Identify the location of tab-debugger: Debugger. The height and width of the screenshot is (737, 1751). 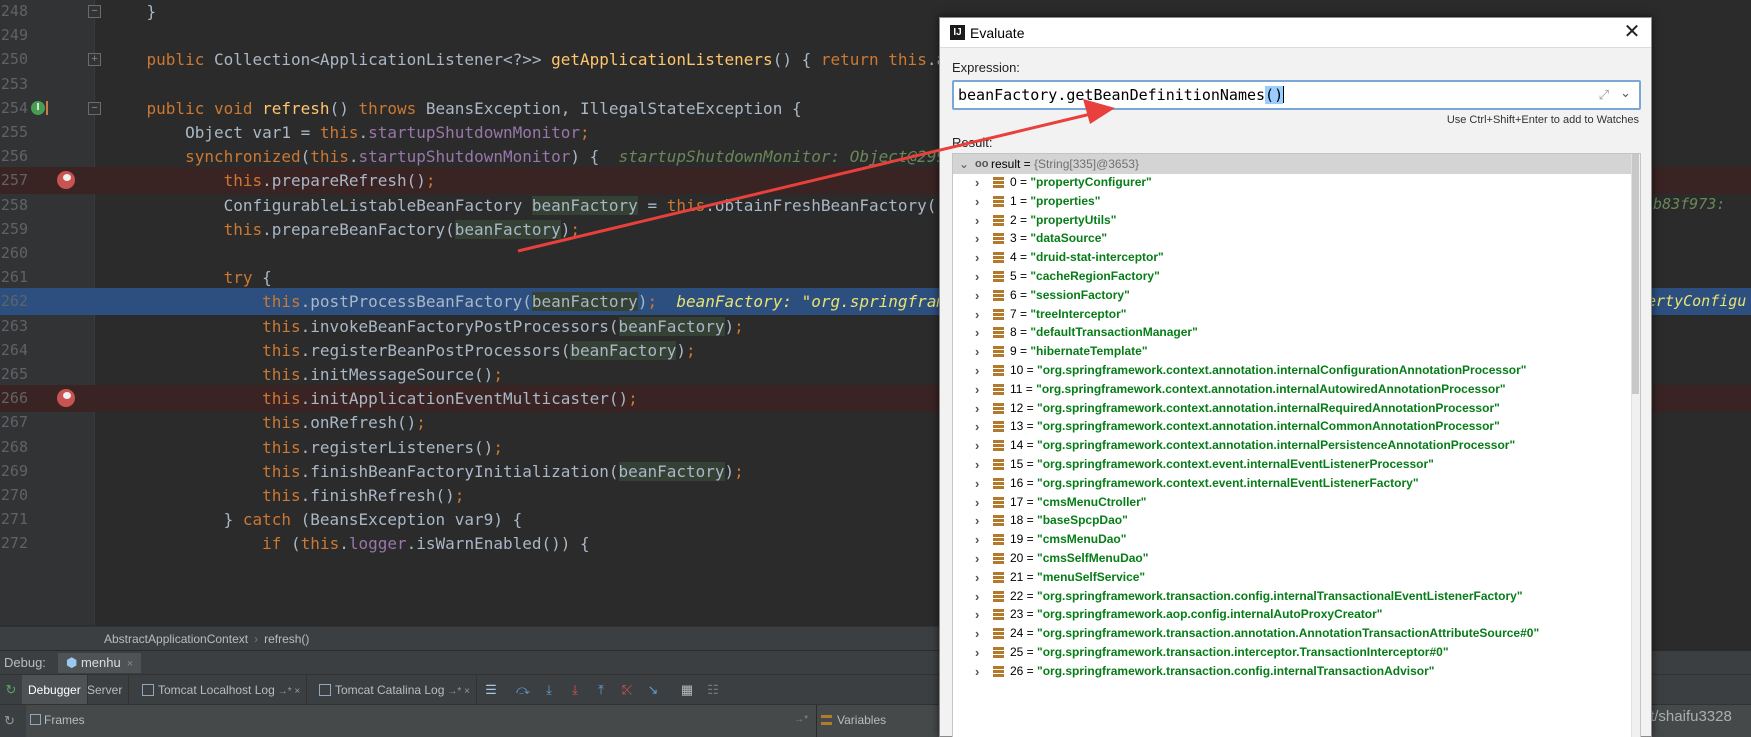
(55, 690).